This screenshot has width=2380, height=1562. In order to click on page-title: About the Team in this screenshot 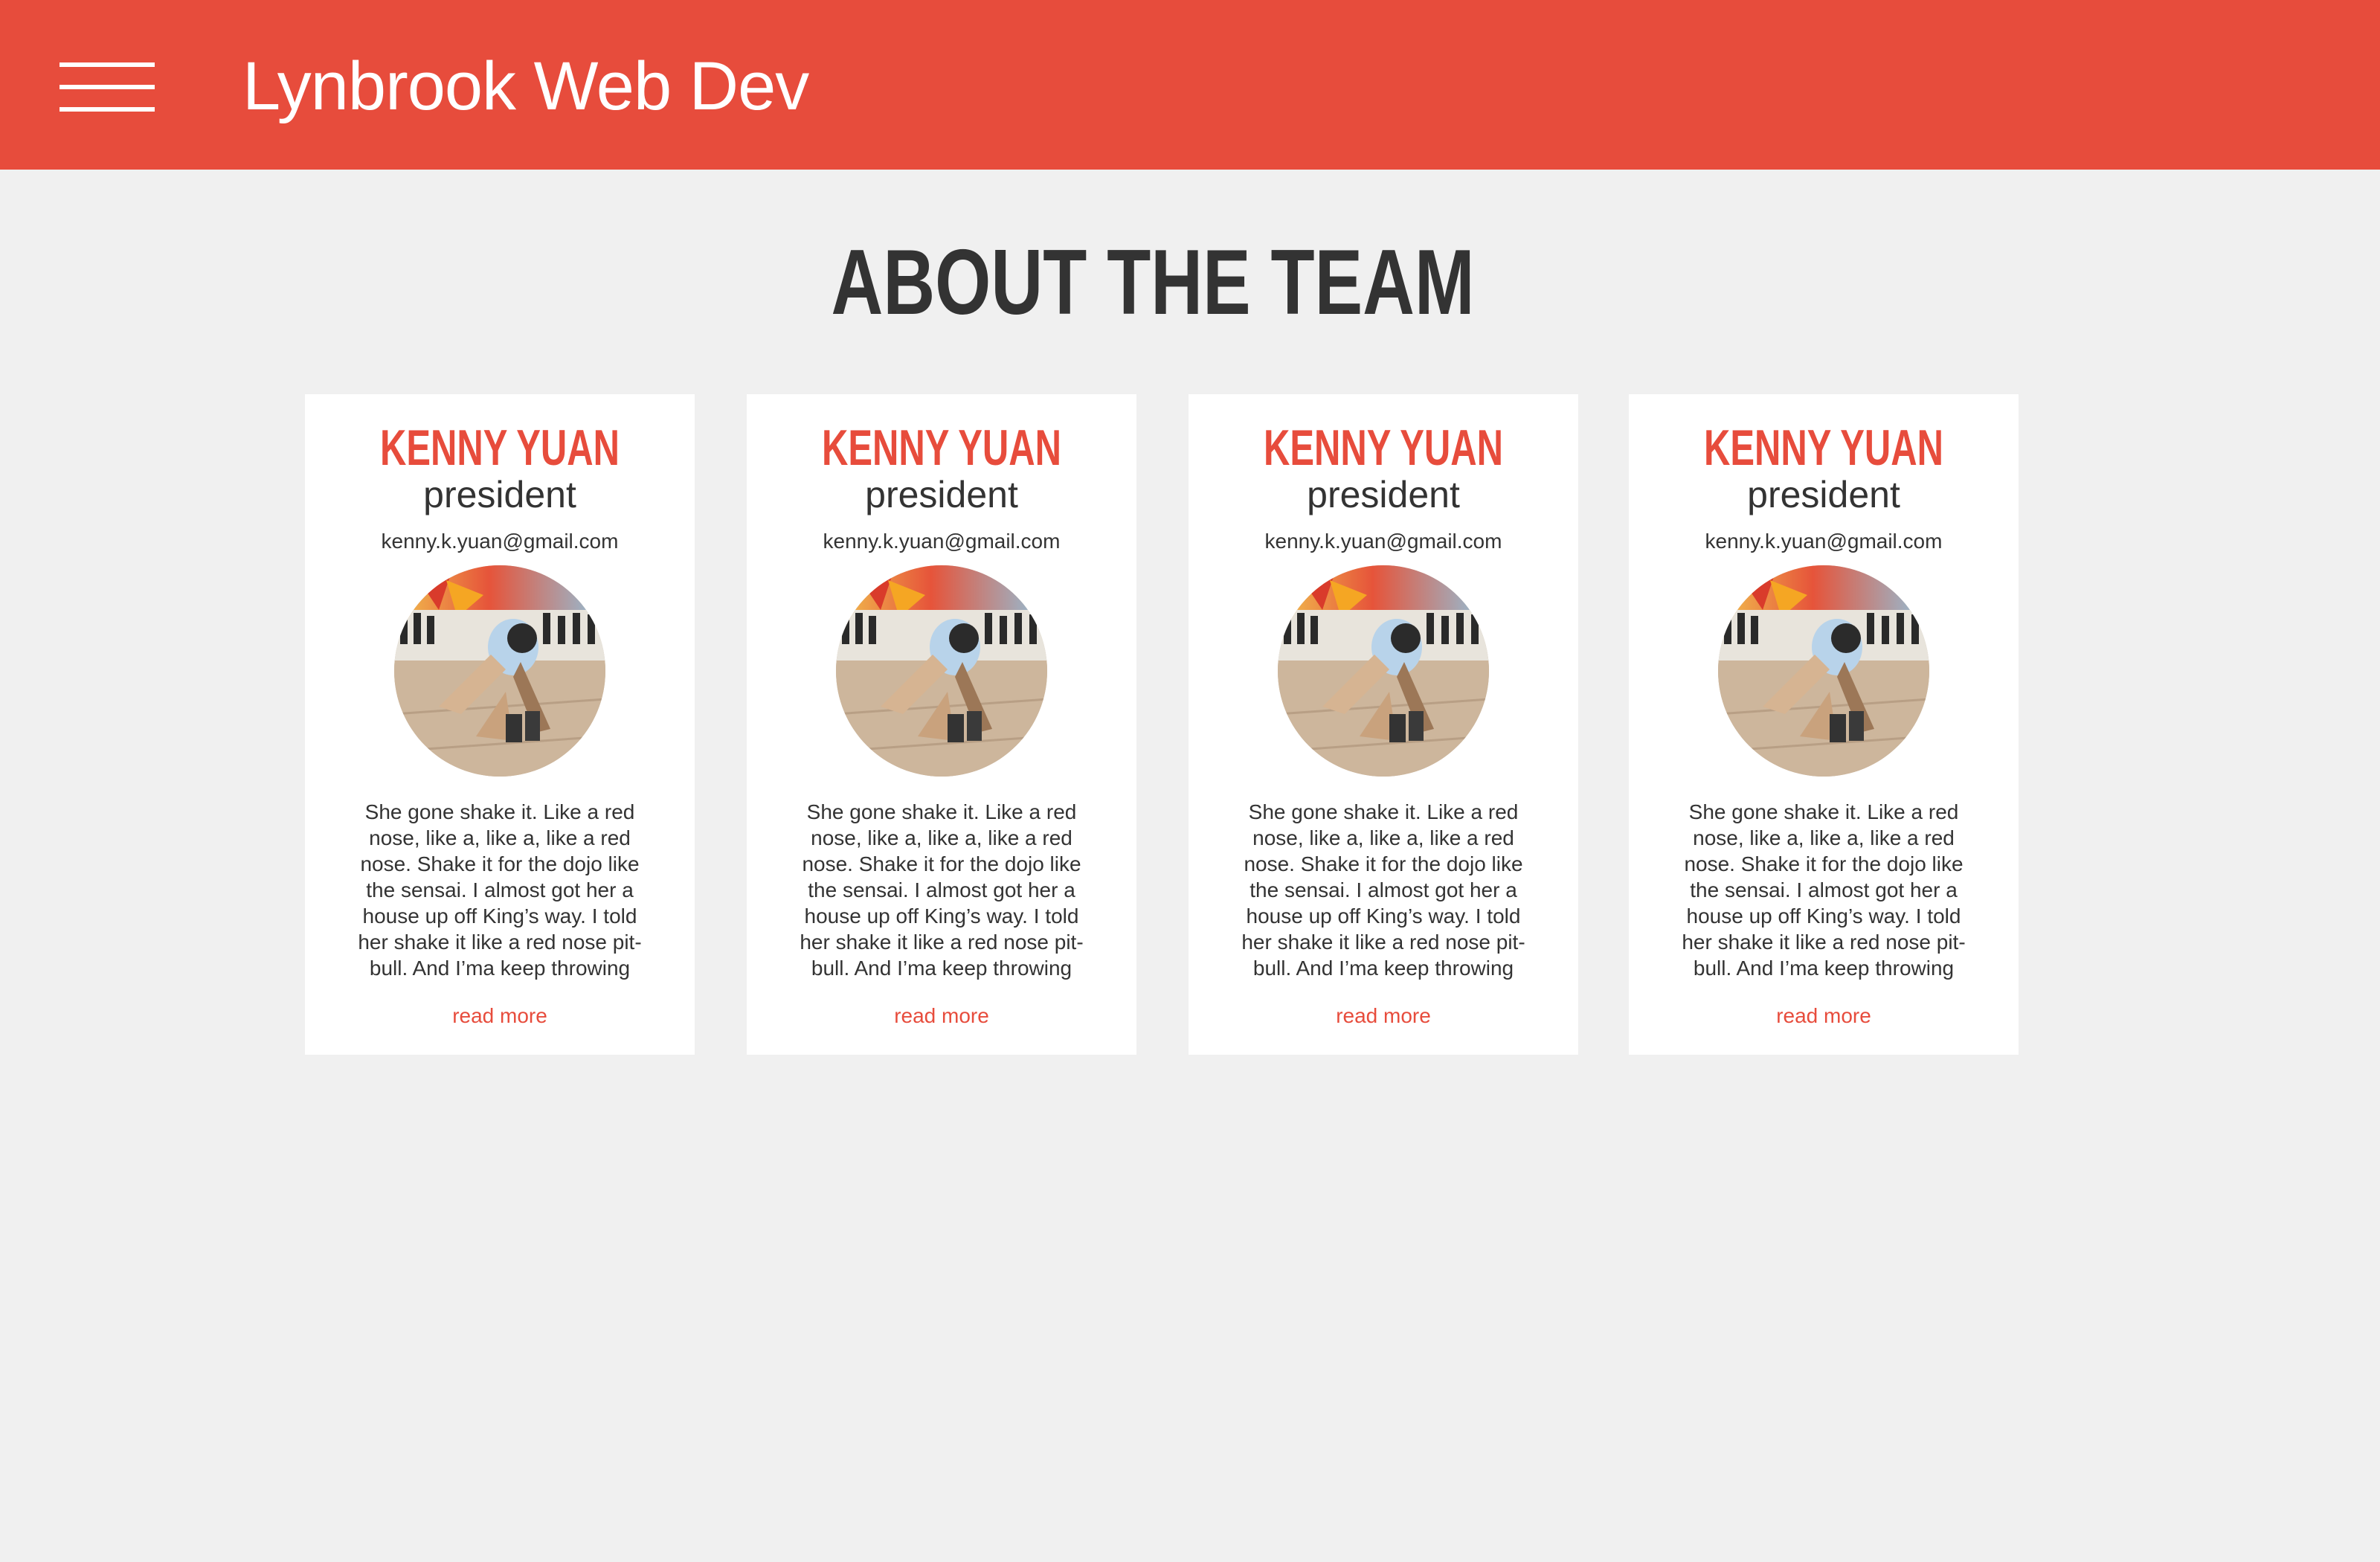, I will do `click(1153, 282)`.